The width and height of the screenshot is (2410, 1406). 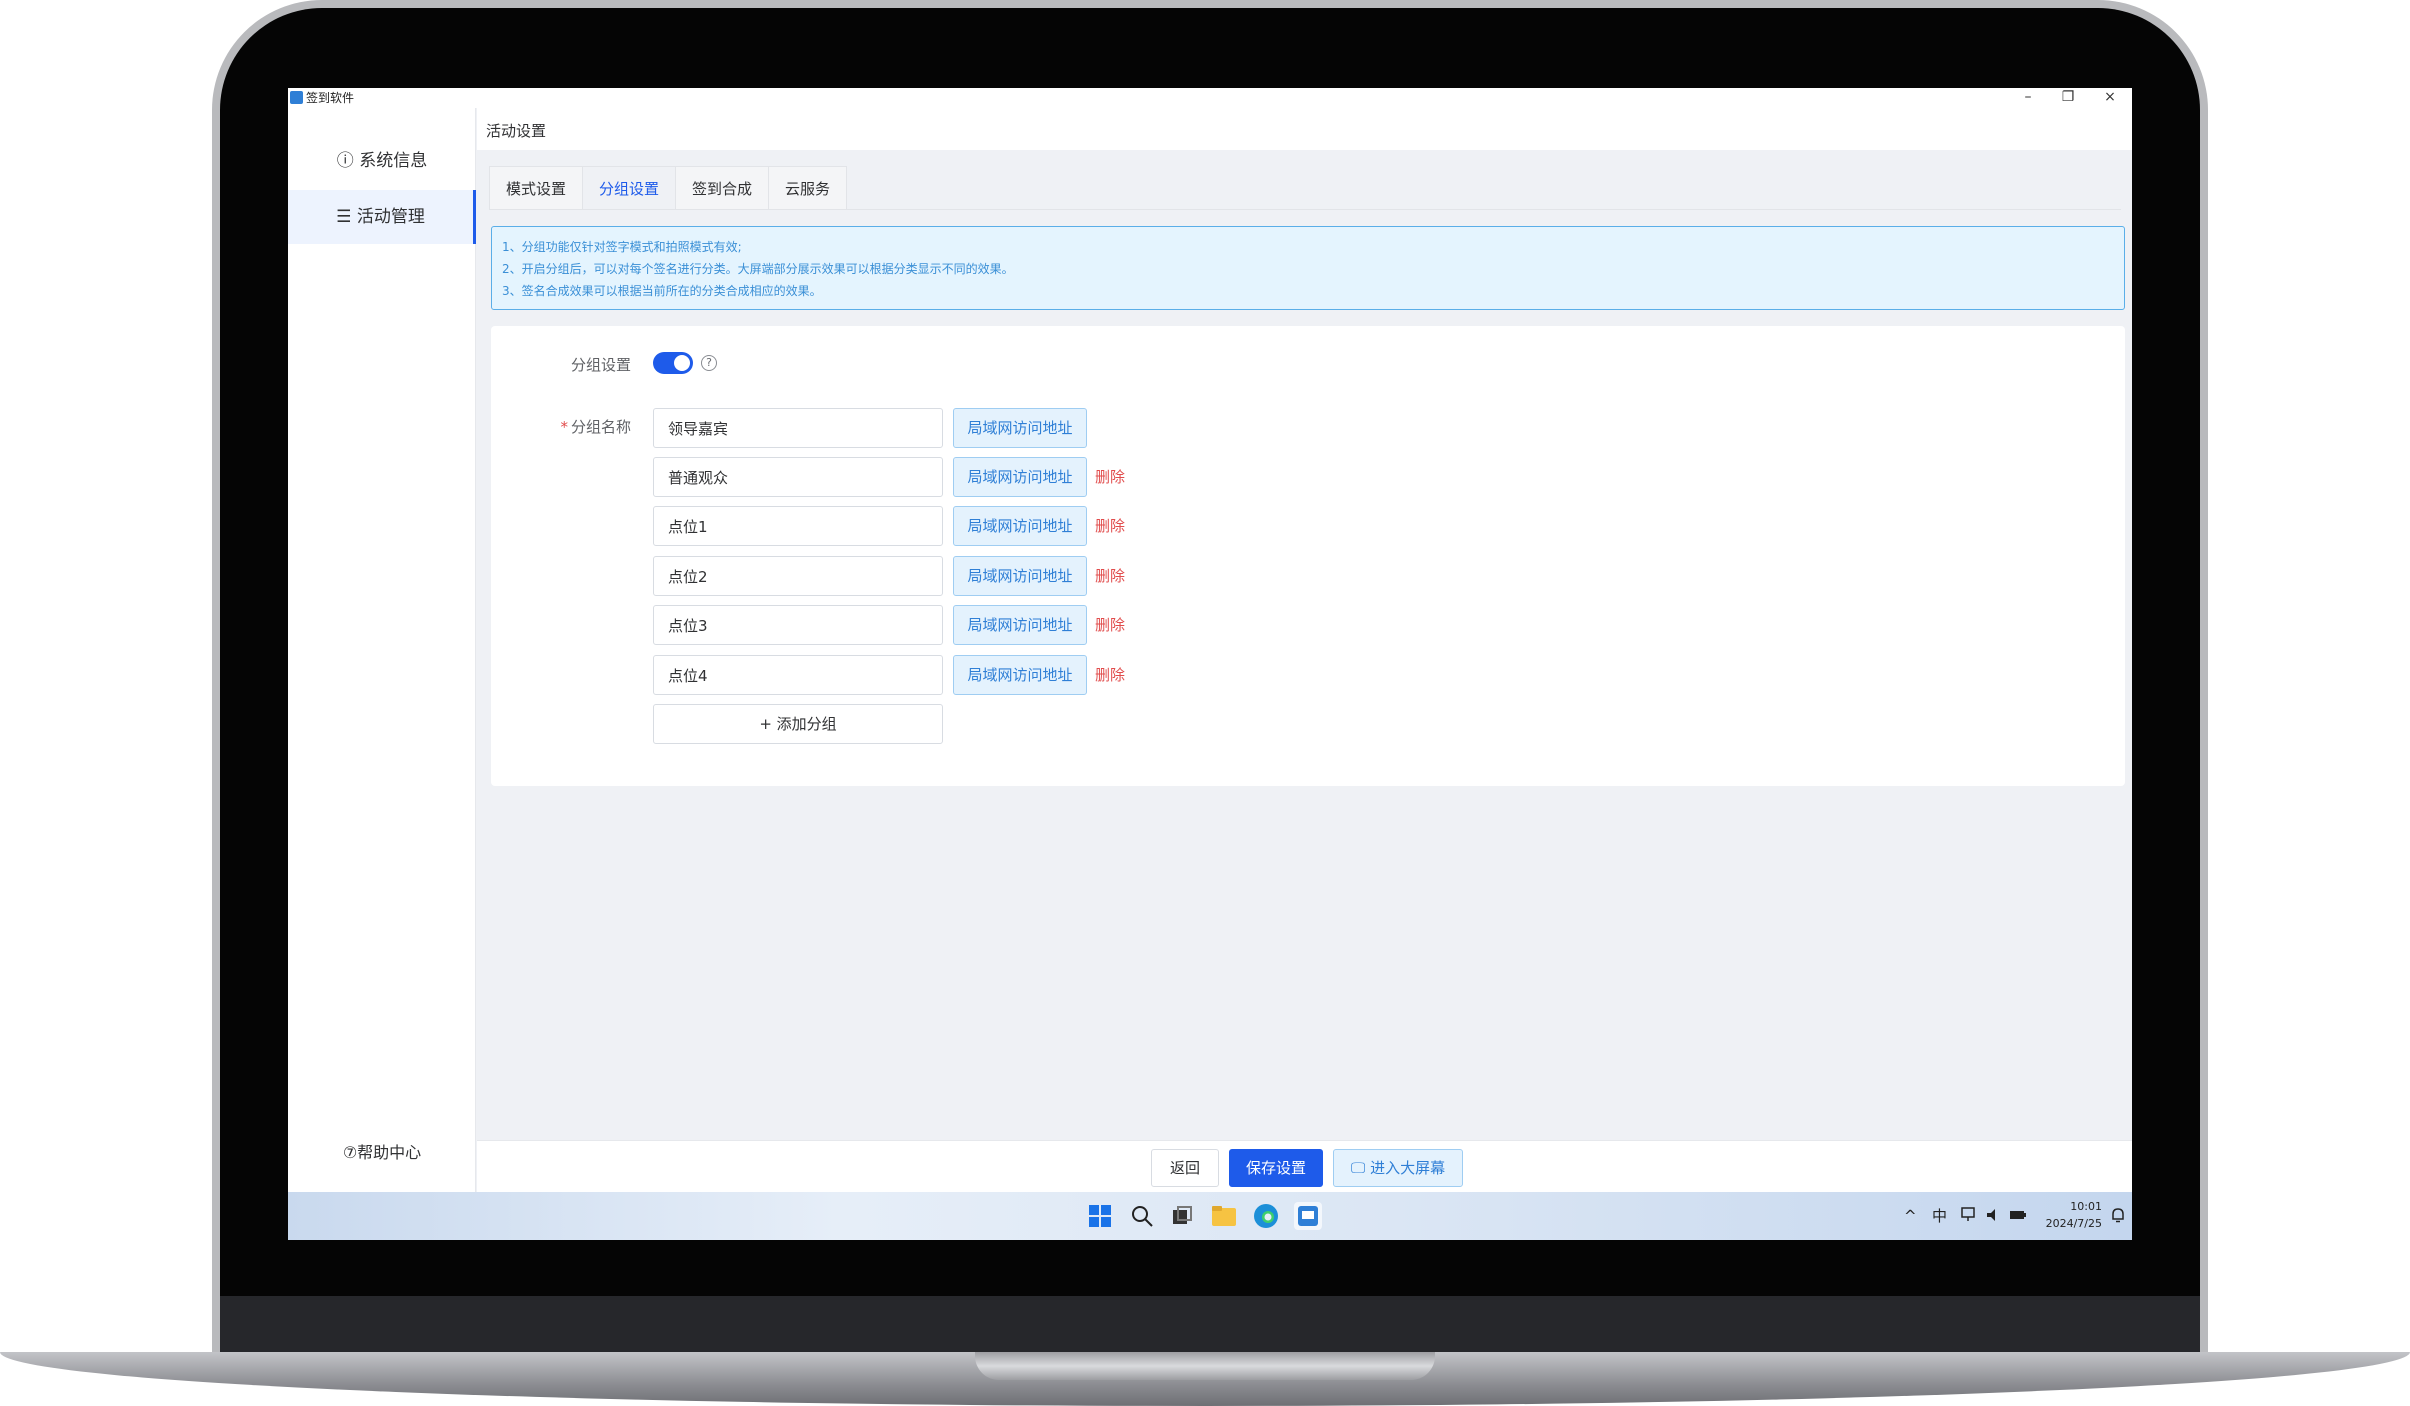 I want to click on search-icon, so click(x=1142, y=1216).